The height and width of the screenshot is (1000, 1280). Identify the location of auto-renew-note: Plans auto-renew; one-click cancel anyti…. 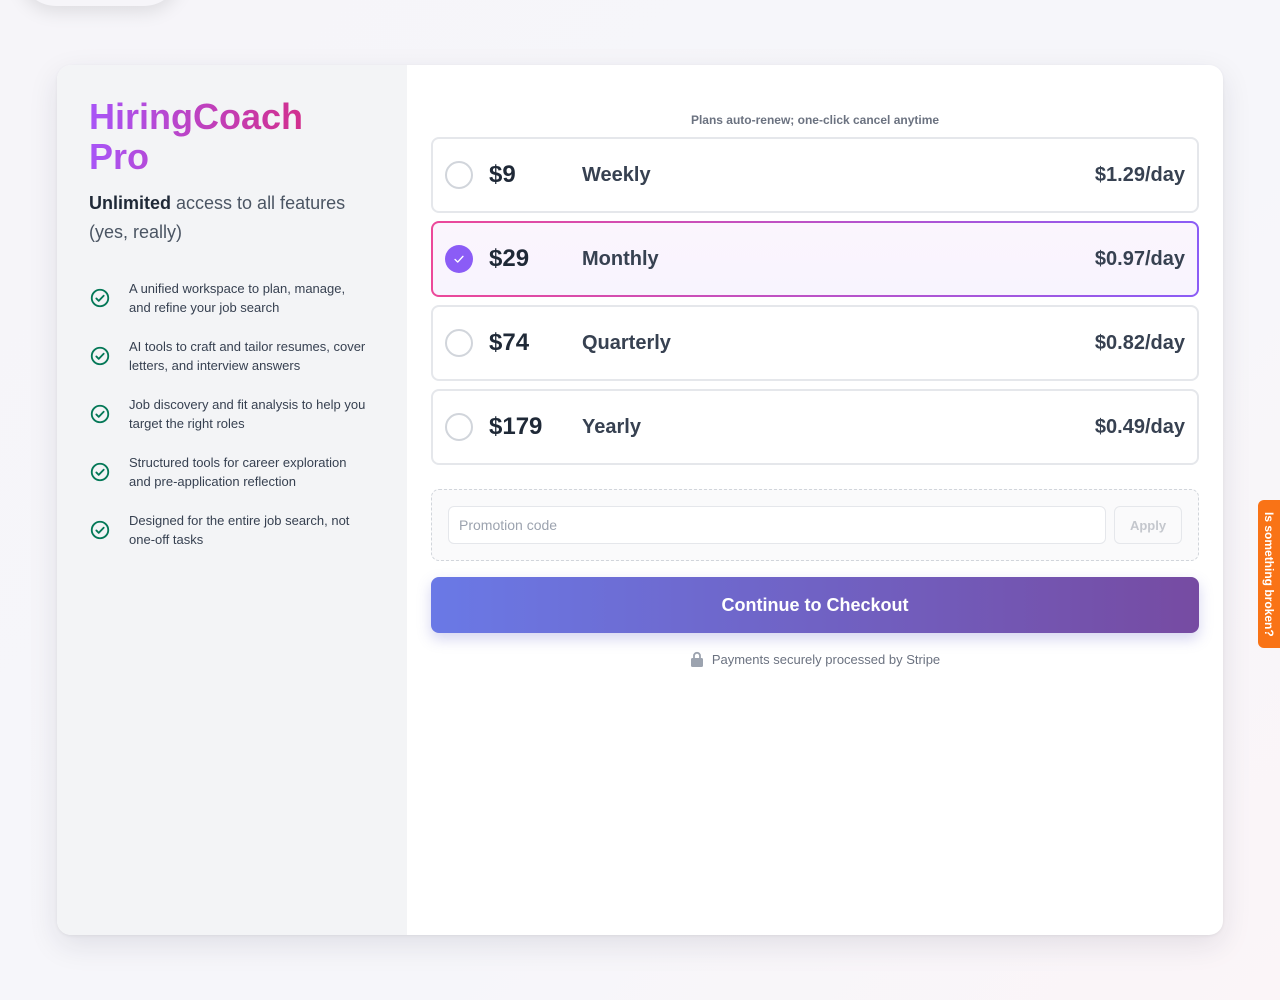
(815, 120).